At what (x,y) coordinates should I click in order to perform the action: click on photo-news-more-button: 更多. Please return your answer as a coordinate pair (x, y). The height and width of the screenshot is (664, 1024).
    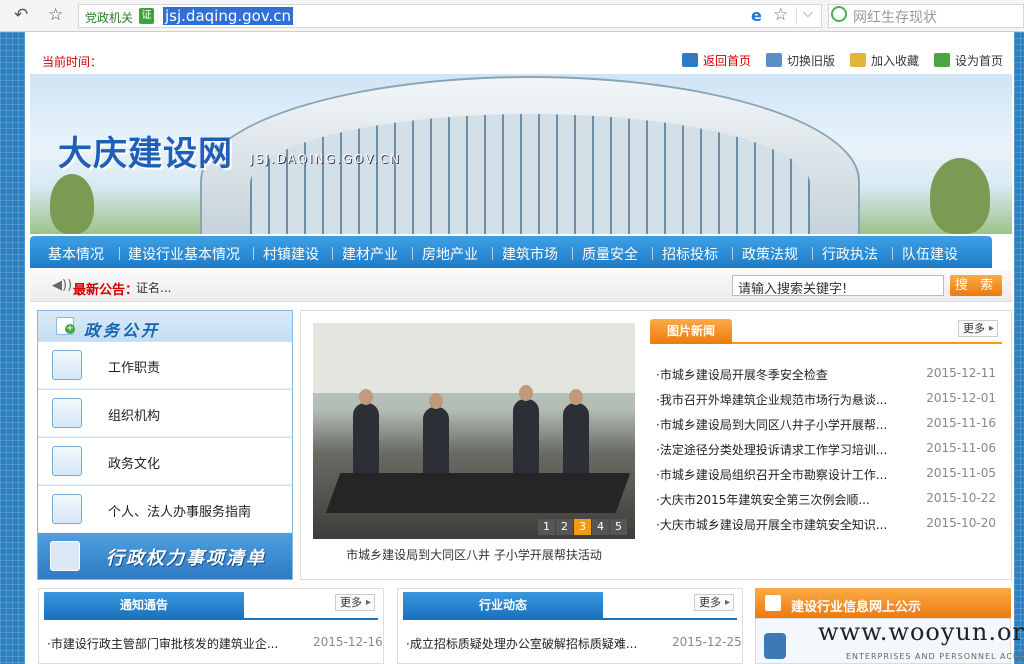
    Looking at the image, I should click on (978, 328).